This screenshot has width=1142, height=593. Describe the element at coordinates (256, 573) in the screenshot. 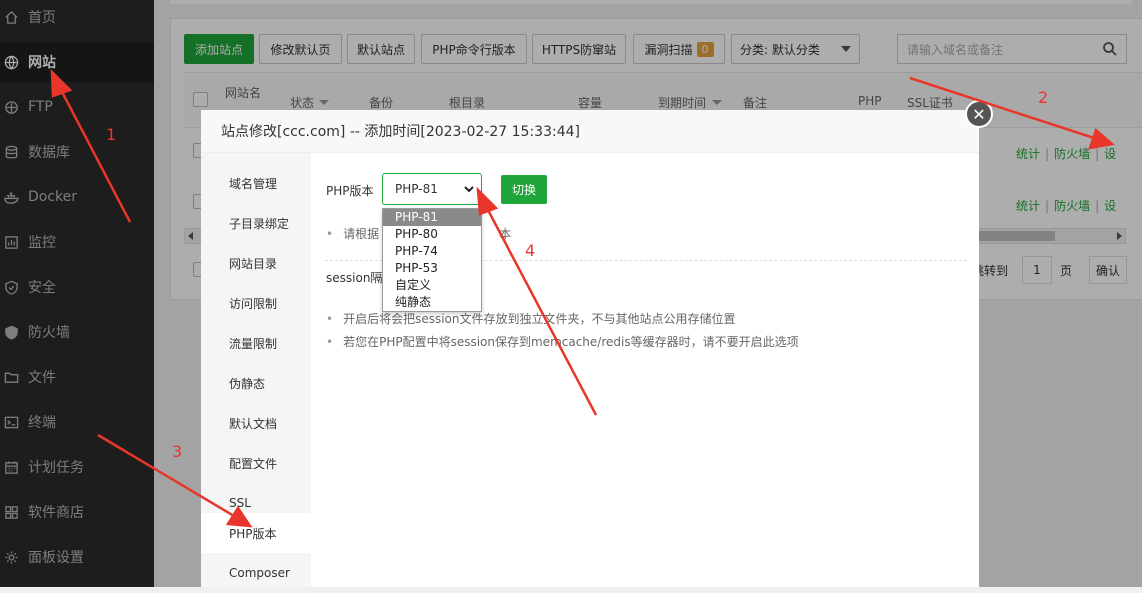

I see `nav-composer: Composer` at that location.